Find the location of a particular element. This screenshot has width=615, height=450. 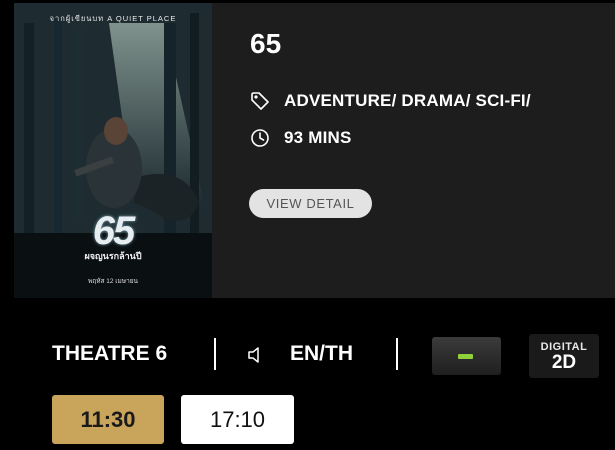

digital-2d-badge: DIGITAL 2D is located at coordinates (564, 356).